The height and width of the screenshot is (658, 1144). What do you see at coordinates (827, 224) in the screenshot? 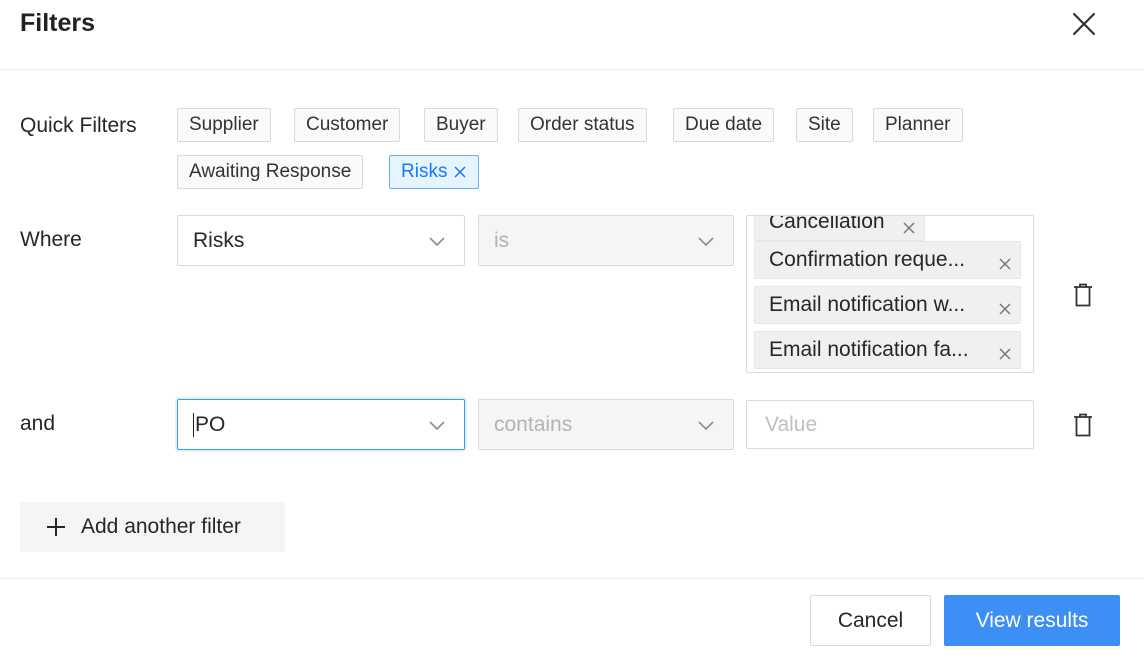
I see `tag-label: Cancellation` at bounding box center [827, 224].